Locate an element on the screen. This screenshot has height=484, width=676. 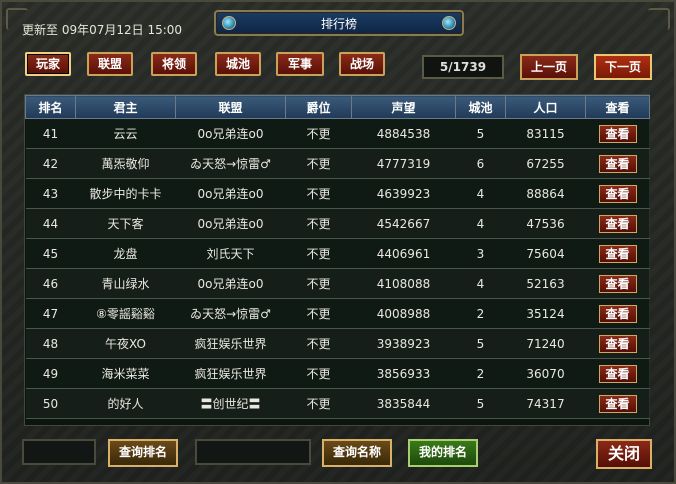
cell-prestige: 4008988 is located at coordinates (403, 313).